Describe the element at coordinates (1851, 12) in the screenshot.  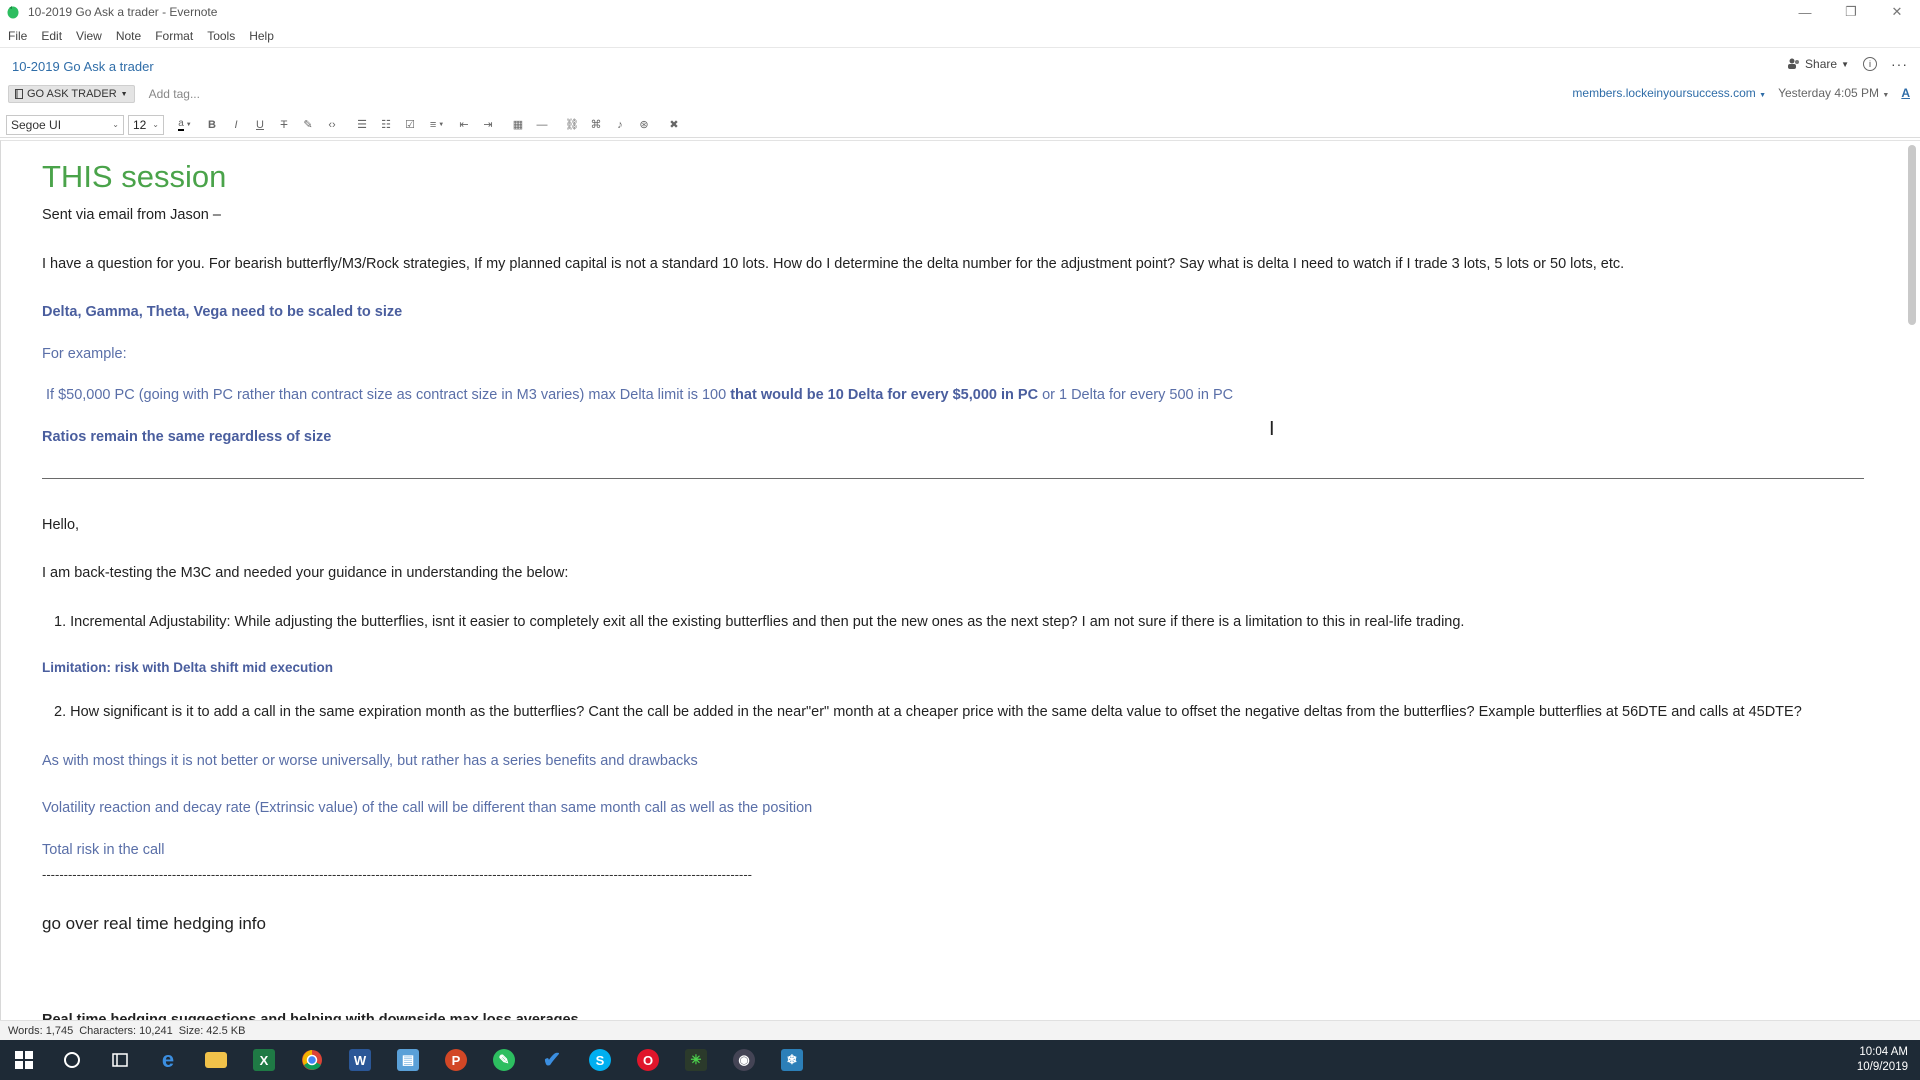
I see `restore-button: ❐` at that location.